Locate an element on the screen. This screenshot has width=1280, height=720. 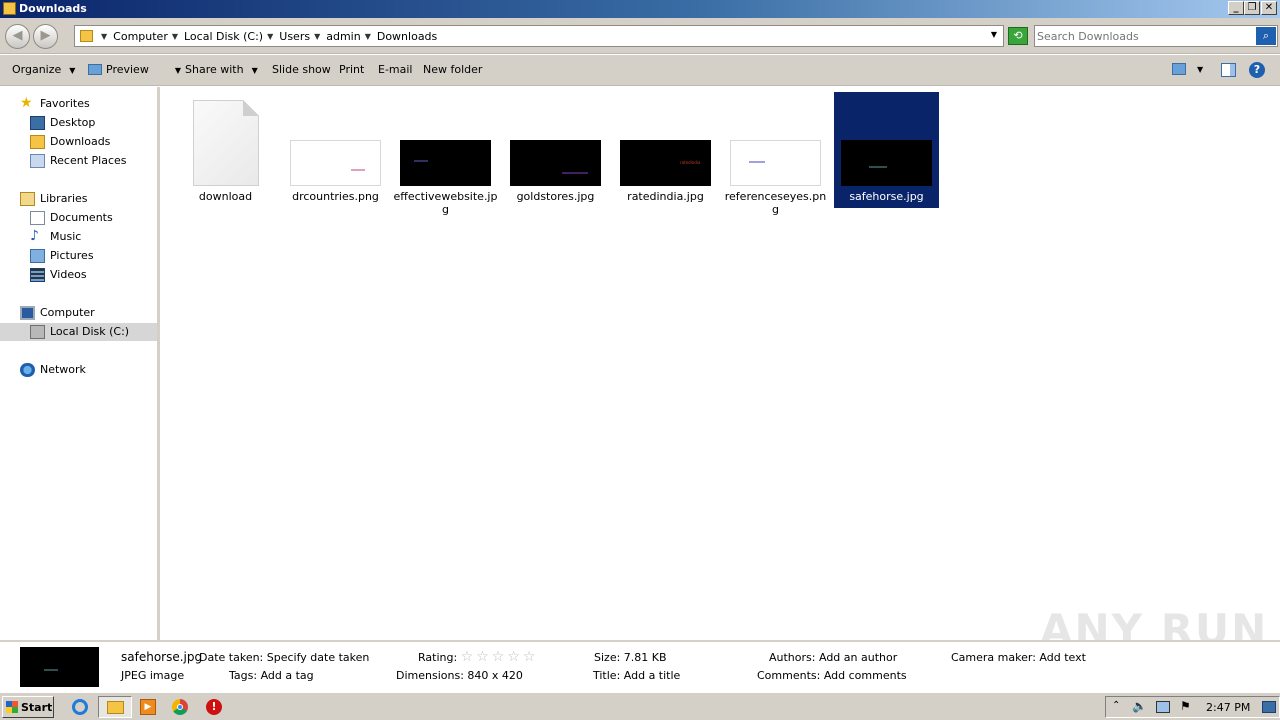
breadcrumb-computer: Computer is located at coordinates (140, 36).